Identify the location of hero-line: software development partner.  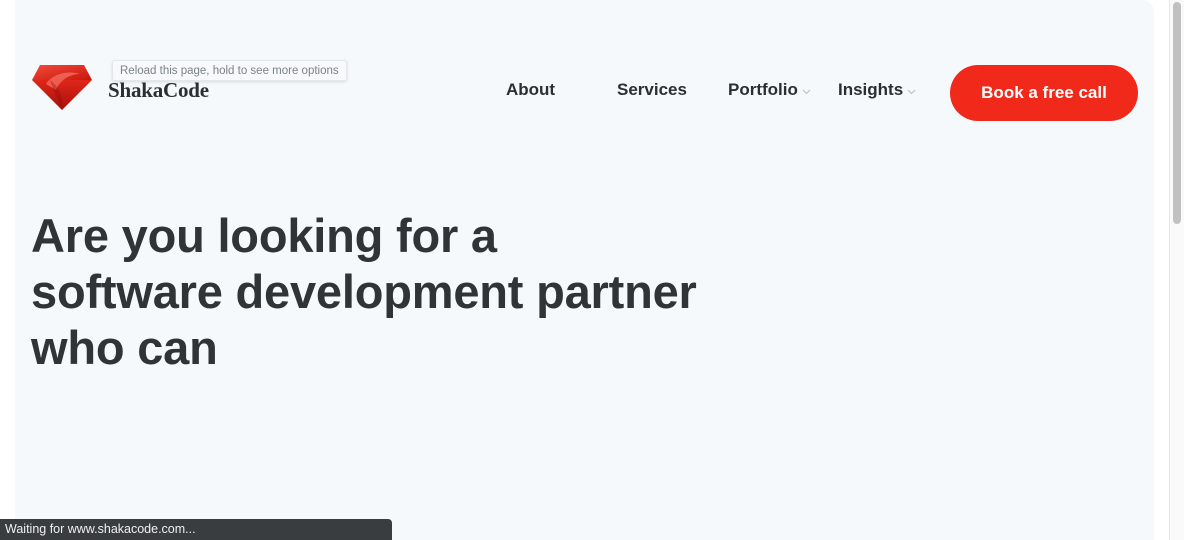
(364, 291).